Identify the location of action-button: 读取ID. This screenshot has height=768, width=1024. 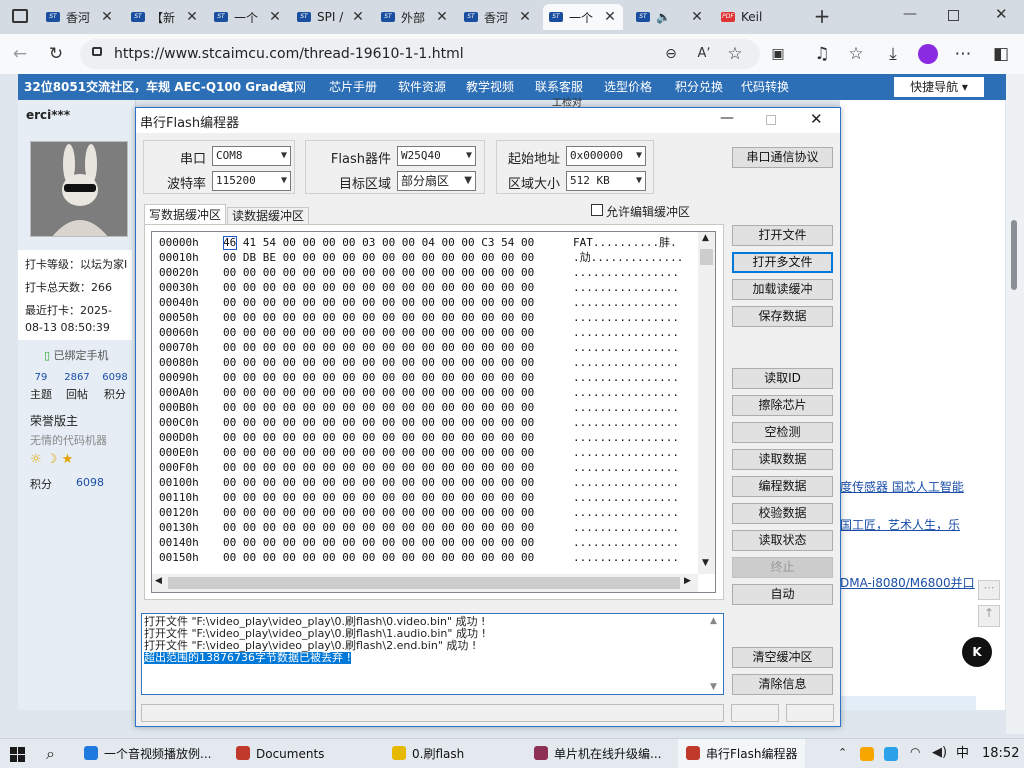
(782, 378).